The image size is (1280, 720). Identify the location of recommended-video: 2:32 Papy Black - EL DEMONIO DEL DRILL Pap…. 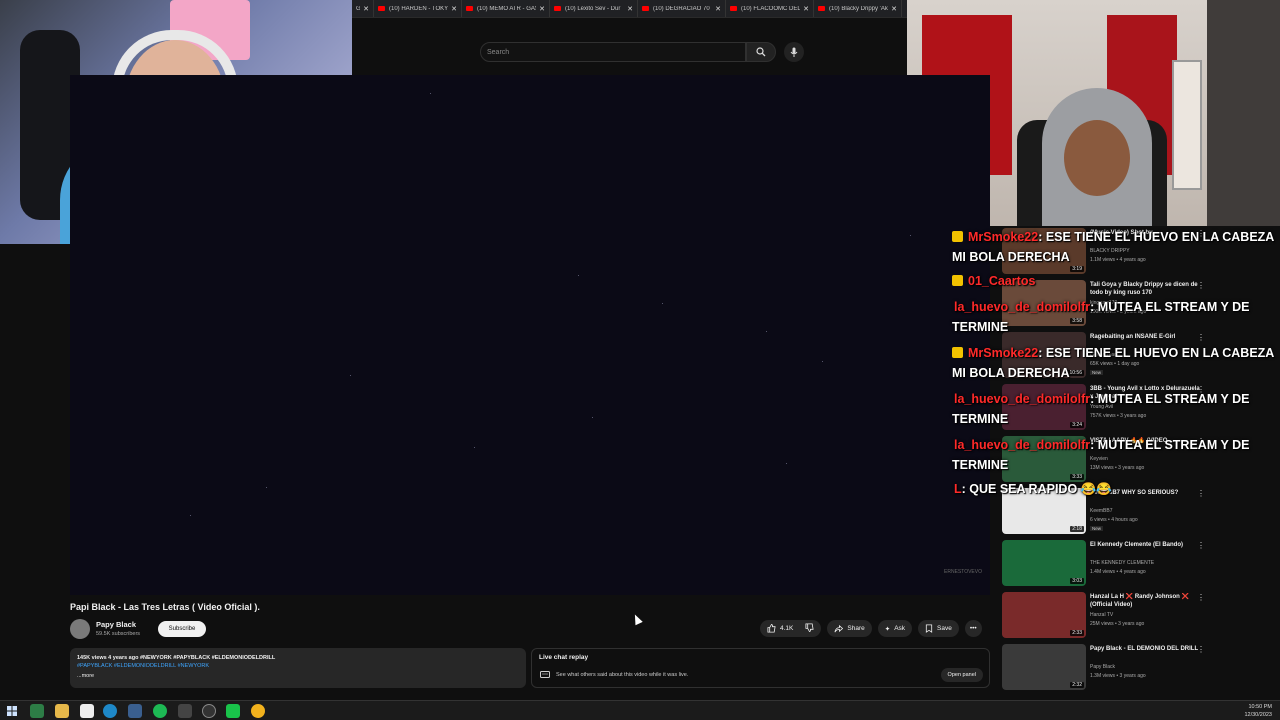
(1141, 667).